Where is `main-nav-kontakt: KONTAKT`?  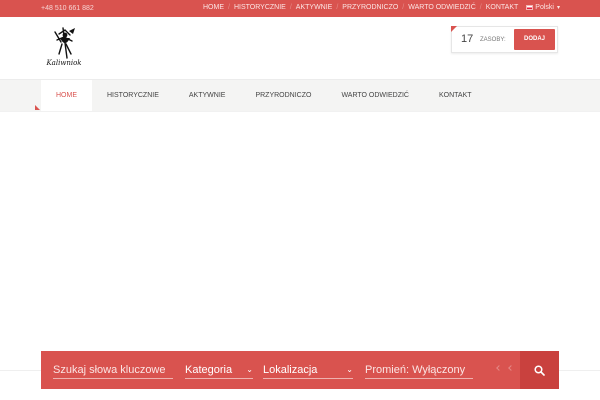
main-nav-kontakt: KONTAKT is located at coordinates (455, 95).